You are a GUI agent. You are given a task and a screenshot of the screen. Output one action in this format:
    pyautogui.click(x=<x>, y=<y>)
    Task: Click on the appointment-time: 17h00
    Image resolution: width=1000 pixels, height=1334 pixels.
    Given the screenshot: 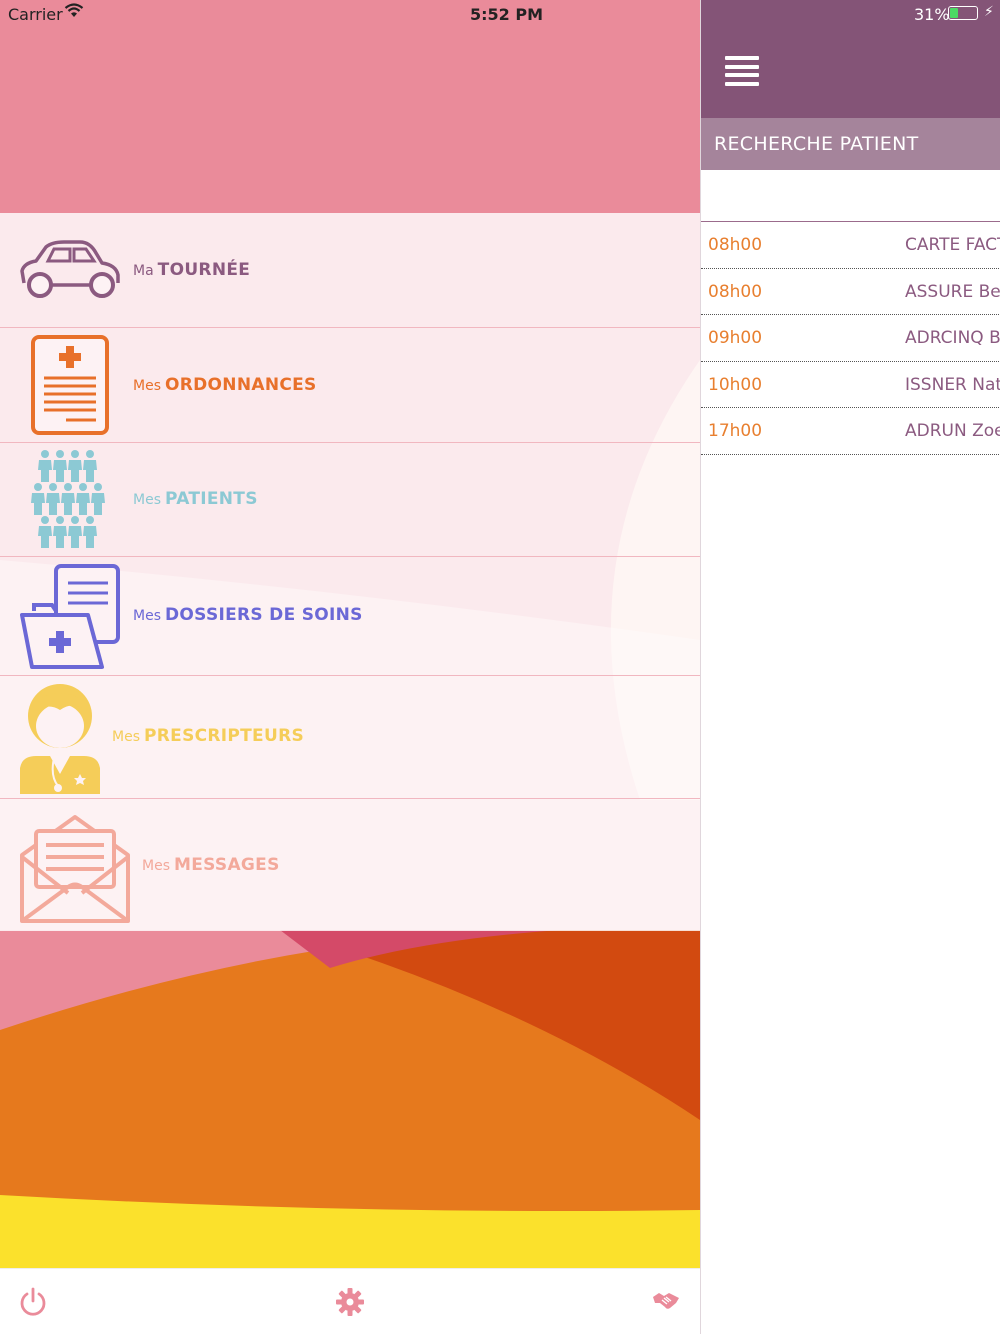 What is the action you would take?
    pyautogui.click(x=735, y=431)
    